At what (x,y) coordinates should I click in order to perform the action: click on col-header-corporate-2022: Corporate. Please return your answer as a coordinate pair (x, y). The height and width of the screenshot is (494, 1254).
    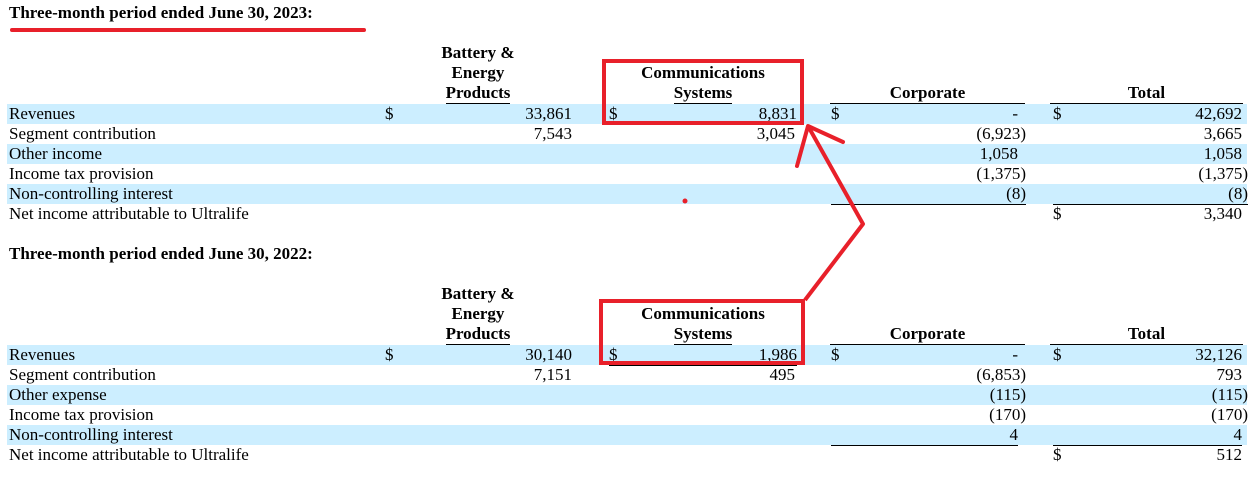
    Looking at the image, I should click on (927, 334).